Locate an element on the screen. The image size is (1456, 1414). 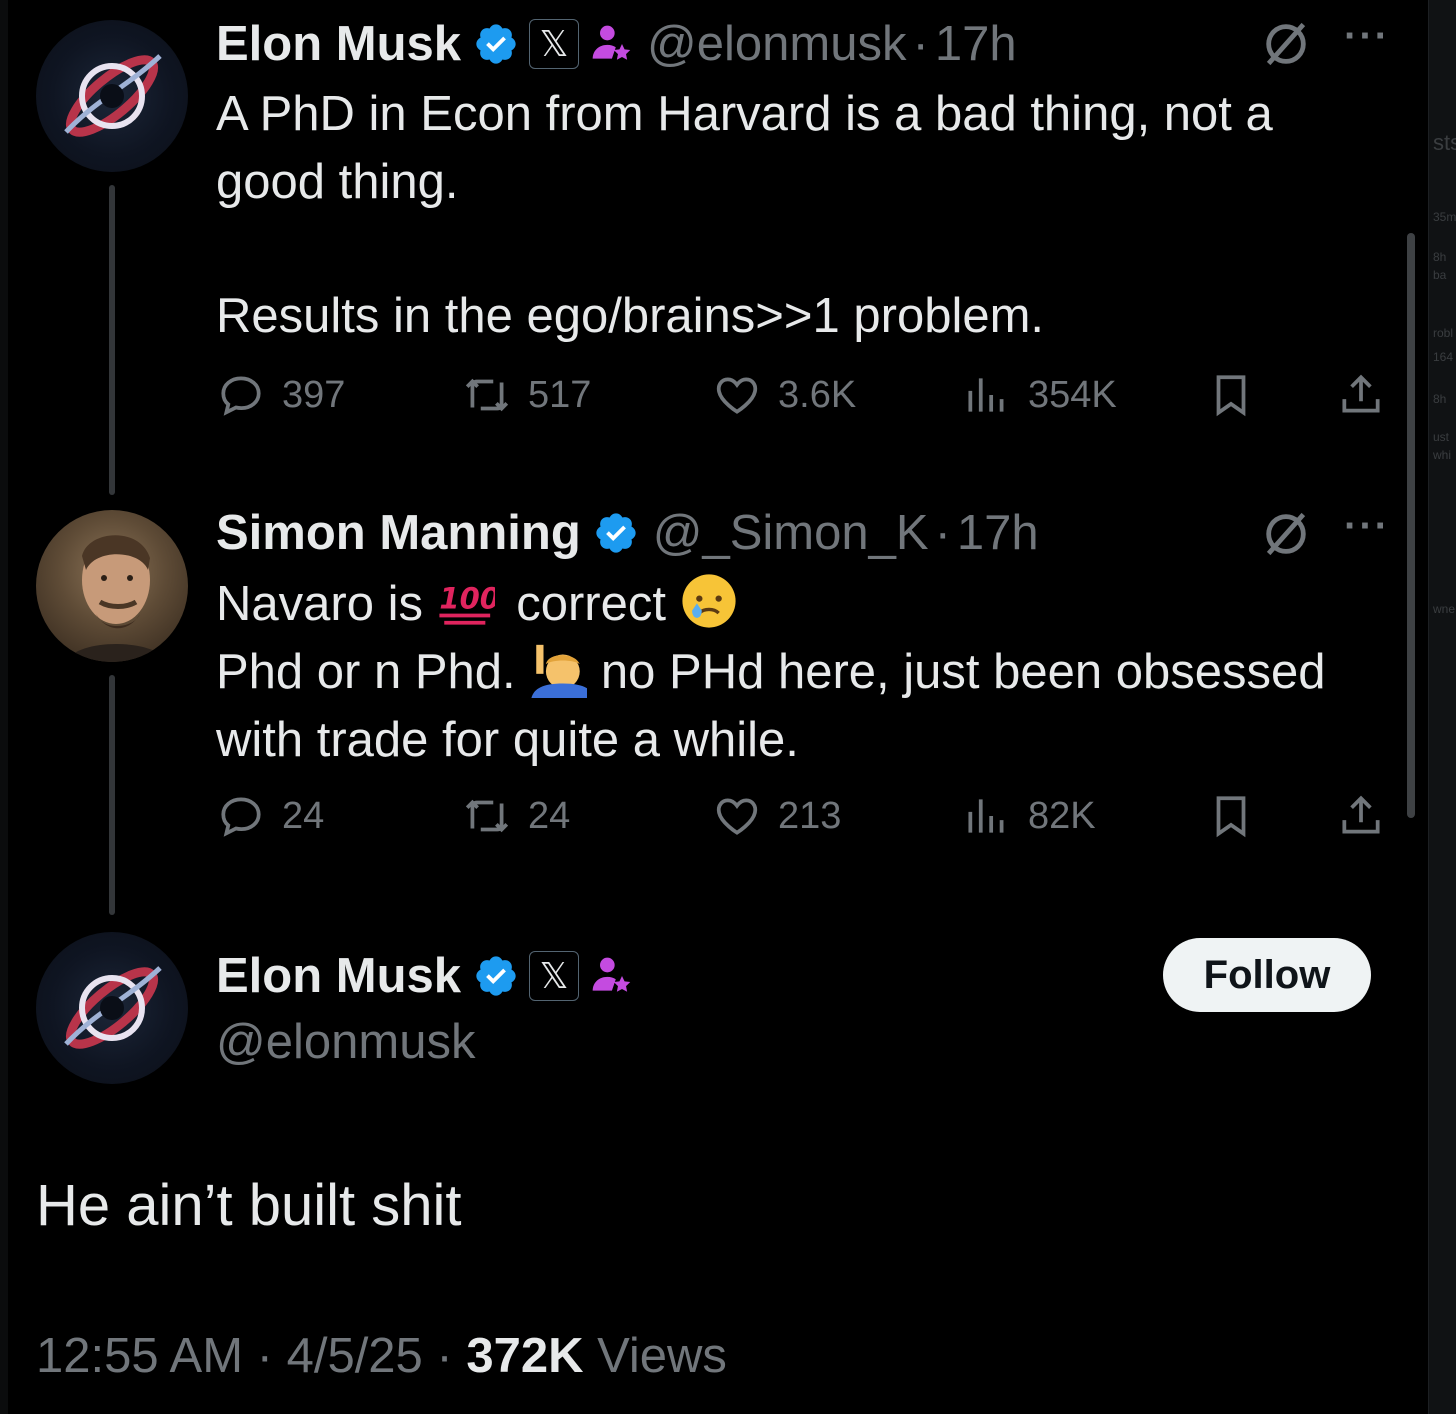
main-tweet-header: Elon Musk 𝕏 is located at coordinates (431, 976).